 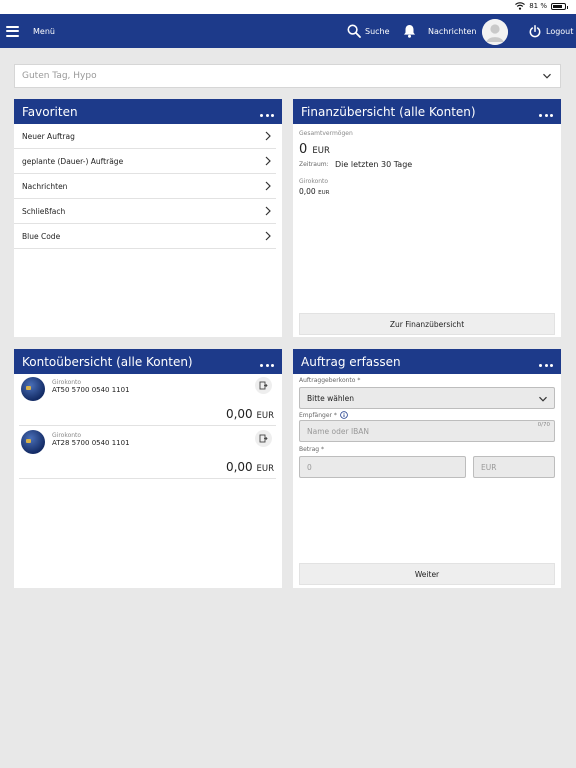 I want to click on wifi-icon, so click(x=520, y=6).